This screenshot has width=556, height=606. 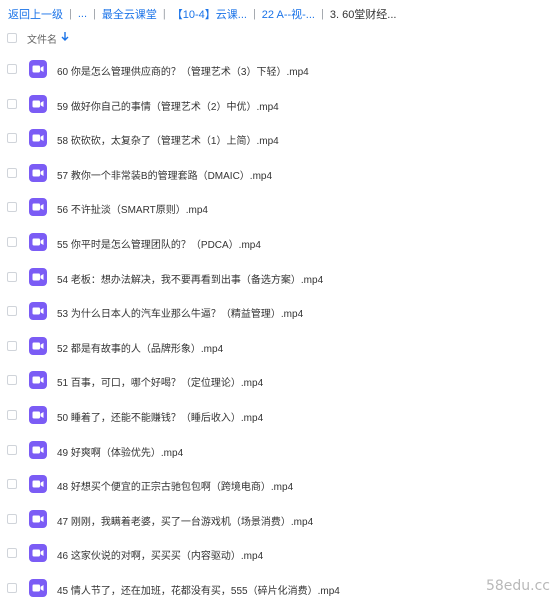 What do you see at coordinates (278, 173) in the screenshot?
I see `file-row: 57 教你一个非常装B的管理套路（DMAIC）.mp4` at bounding box center [278, 173].